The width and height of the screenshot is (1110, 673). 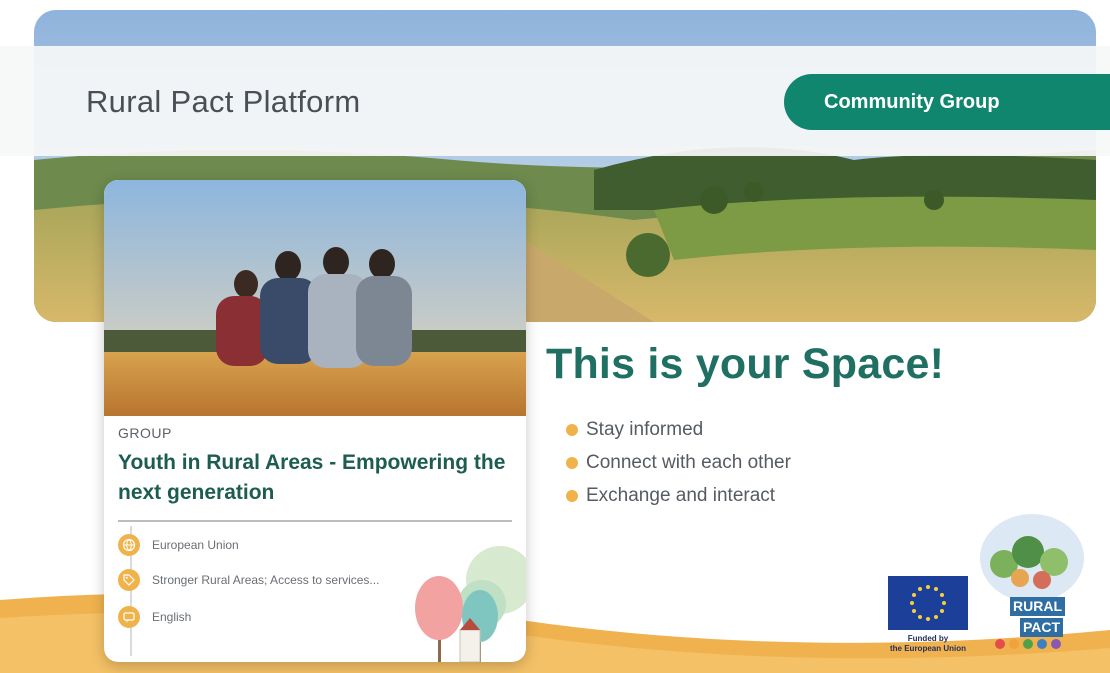 I want to click on globe-icon, so click(x=129, y=545).